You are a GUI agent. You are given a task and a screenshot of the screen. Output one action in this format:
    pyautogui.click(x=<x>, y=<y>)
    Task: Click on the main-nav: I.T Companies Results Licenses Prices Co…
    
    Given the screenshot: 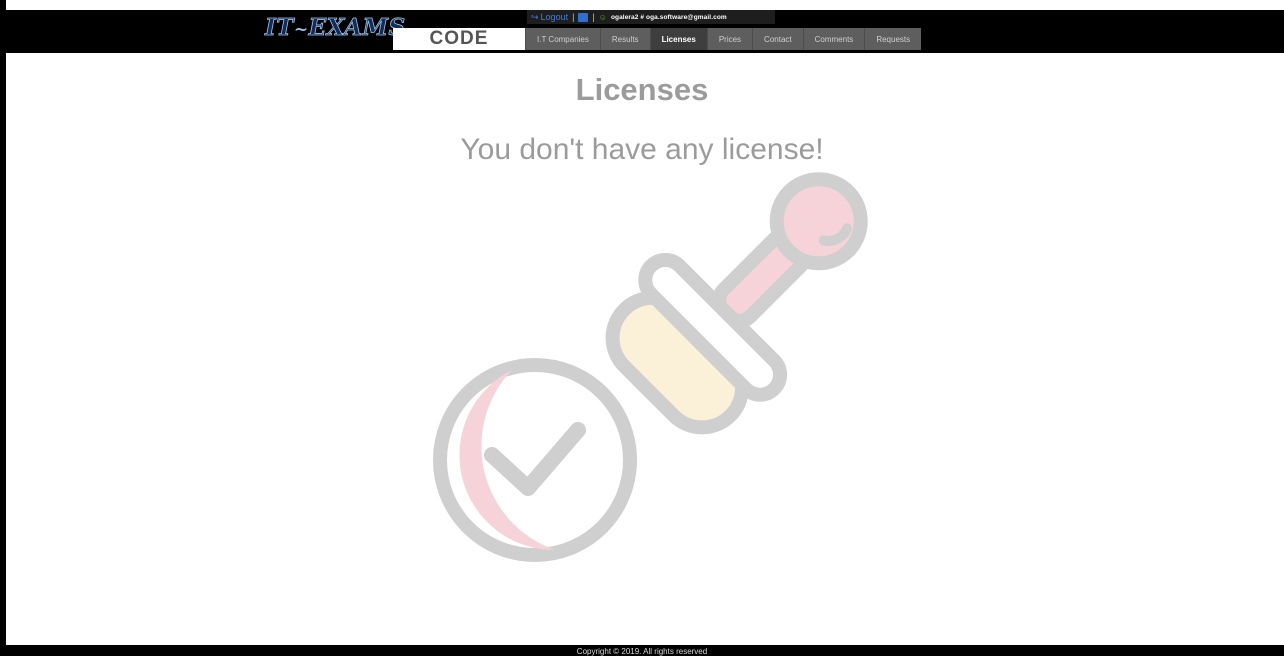 What is the action you would take?
    pyautogui.click(x=723, y=39)
    